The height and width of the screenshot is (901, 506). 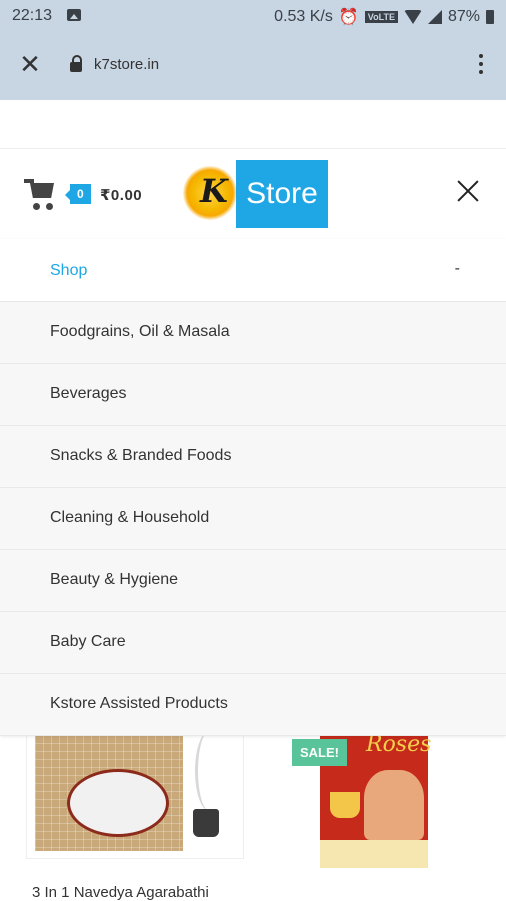 What do you see at coordinates (206, 823) in the screenshot?
I see `pot-graphic` at bounding box center [206, 823].